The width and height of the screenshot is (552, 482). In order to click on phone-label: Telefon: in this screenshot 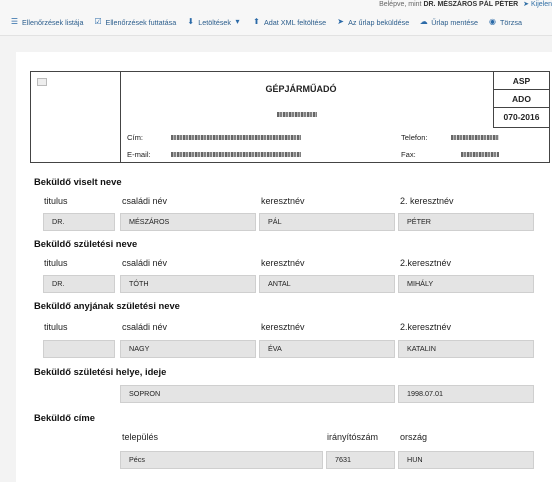, I will do `click(414, 137)`.